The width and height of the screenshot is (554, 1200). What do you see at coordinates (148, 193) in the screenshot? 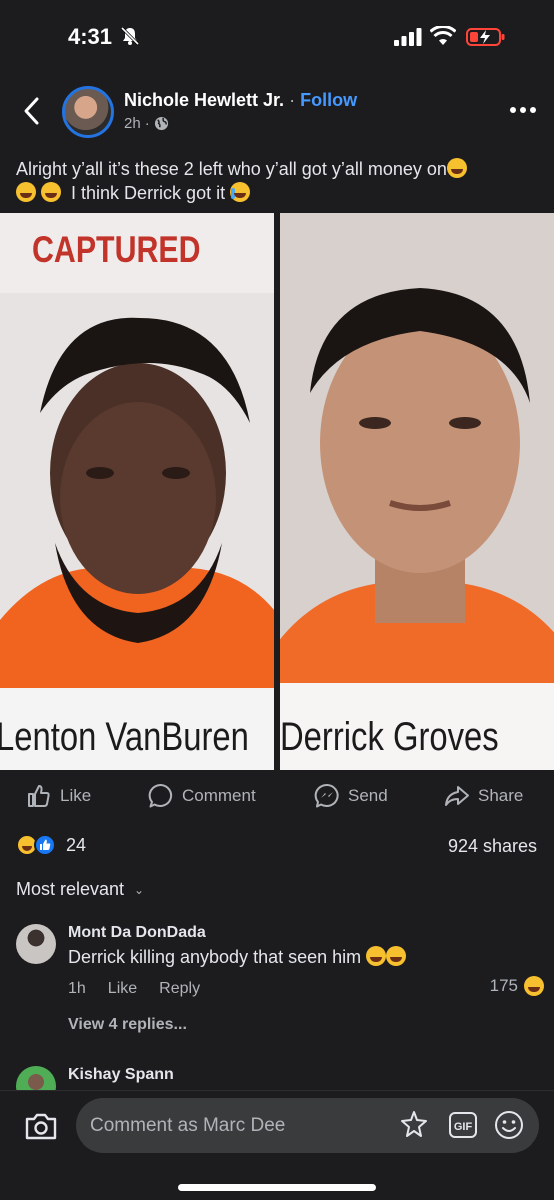
I see `caption-line2: I think Derrick got it` at bounding box center [148, 193].